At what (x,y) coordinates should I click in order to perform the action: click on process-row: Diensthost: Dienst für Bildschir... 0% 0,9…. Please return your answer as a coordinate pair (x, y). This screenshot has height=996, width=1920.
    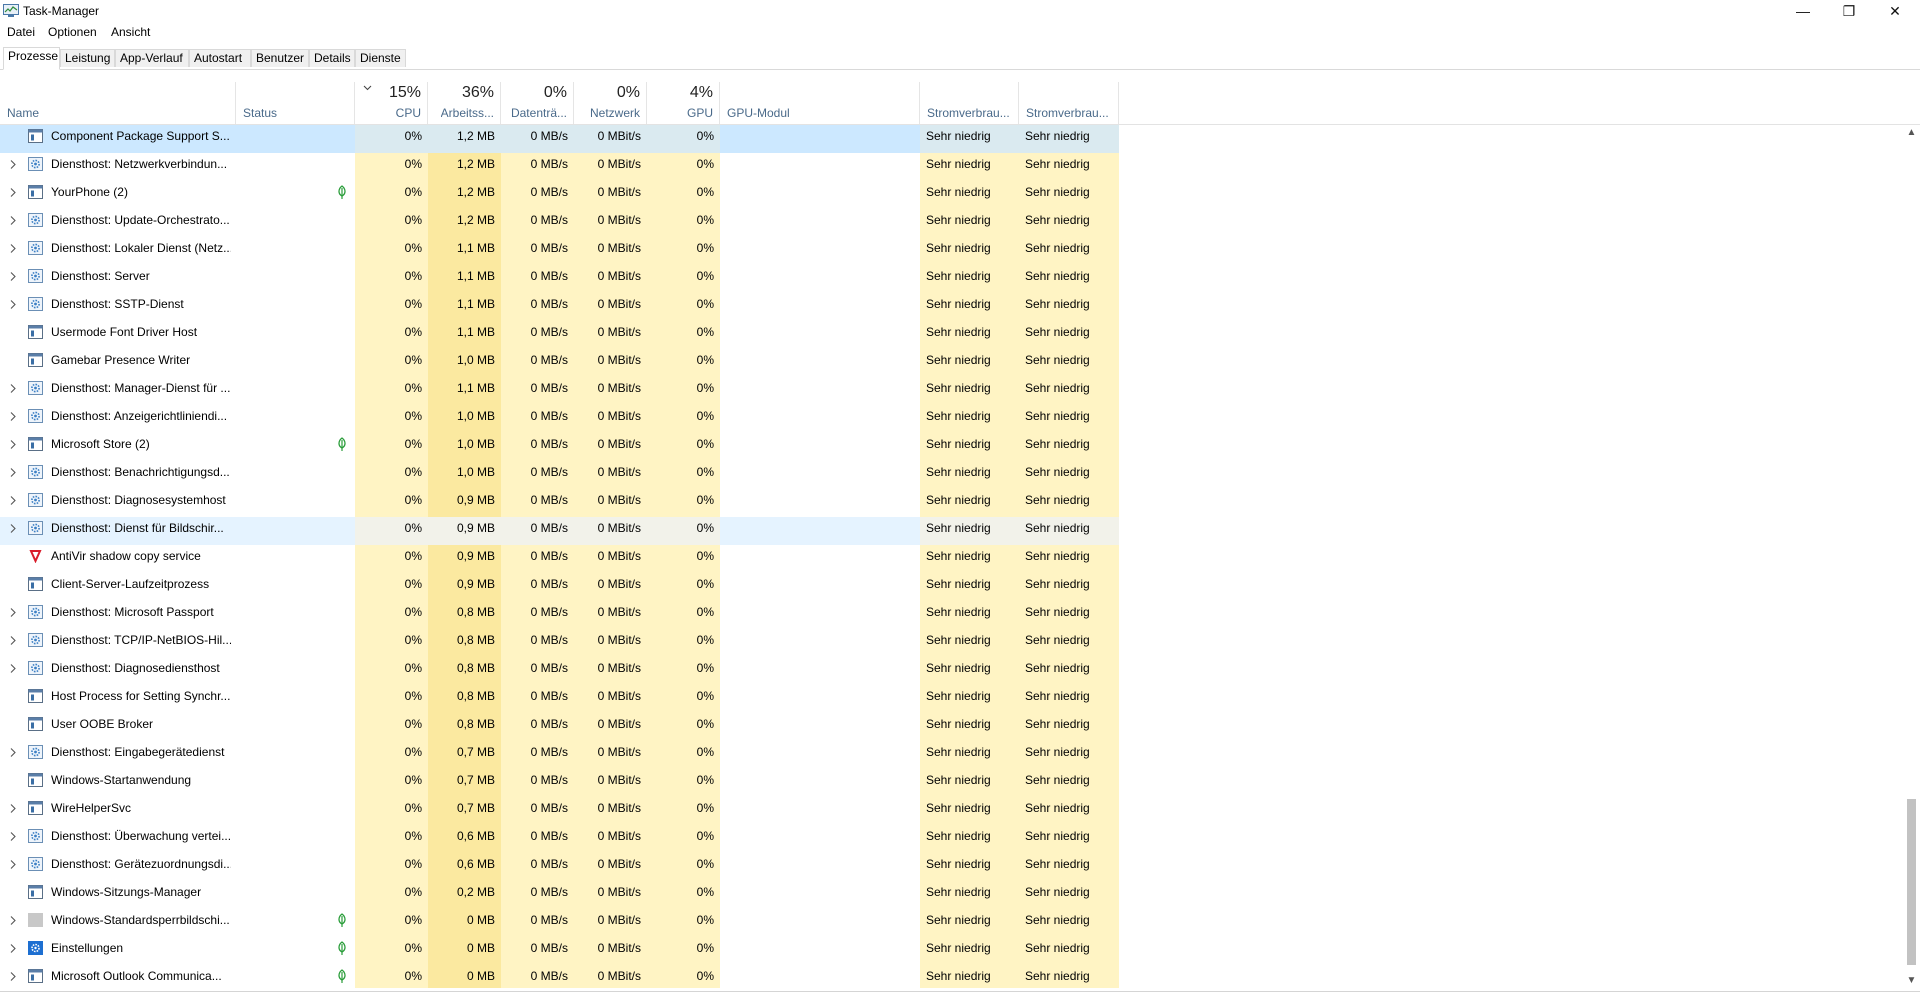
    Looking at the image, I should click on (951, 531).